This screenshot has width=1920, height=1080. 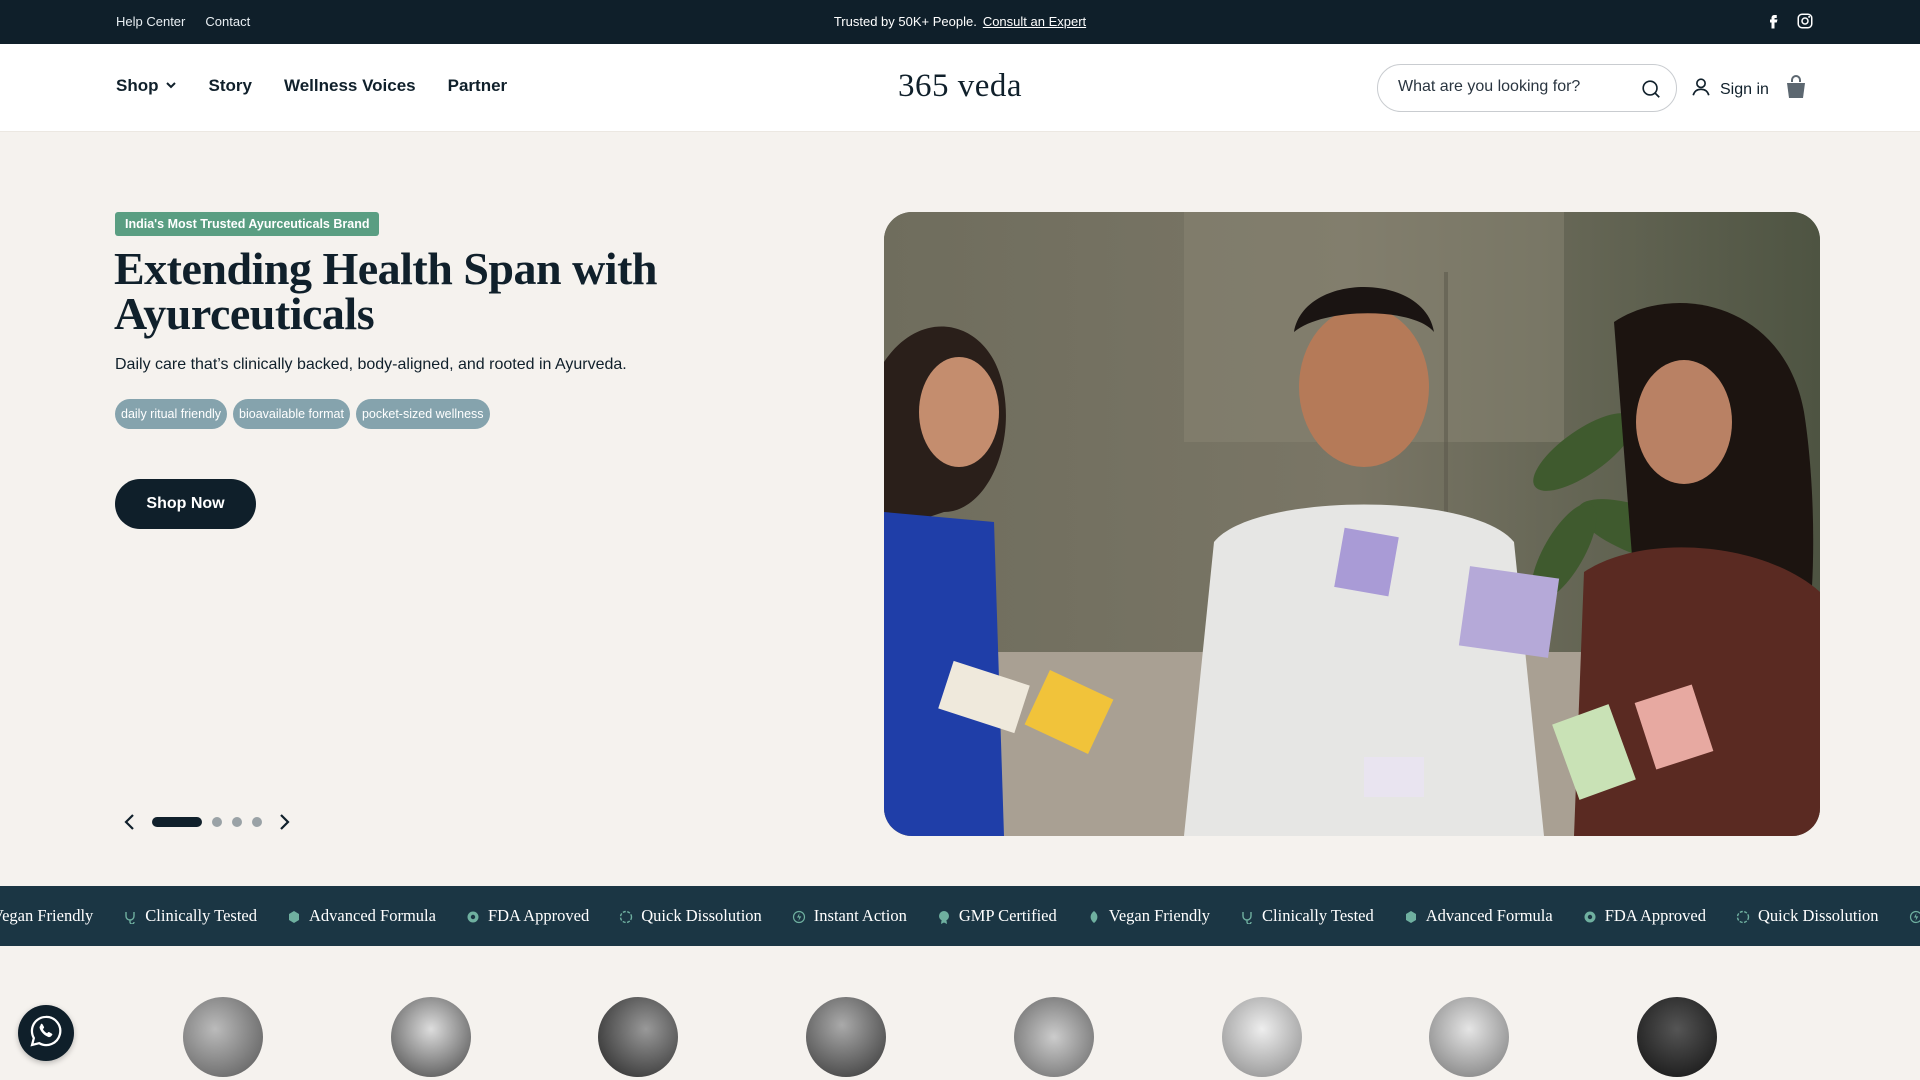 What do you see at coordinates (960, 1037) in the screenshot?
I see `category-circles` at bounding box center [960, 1037].